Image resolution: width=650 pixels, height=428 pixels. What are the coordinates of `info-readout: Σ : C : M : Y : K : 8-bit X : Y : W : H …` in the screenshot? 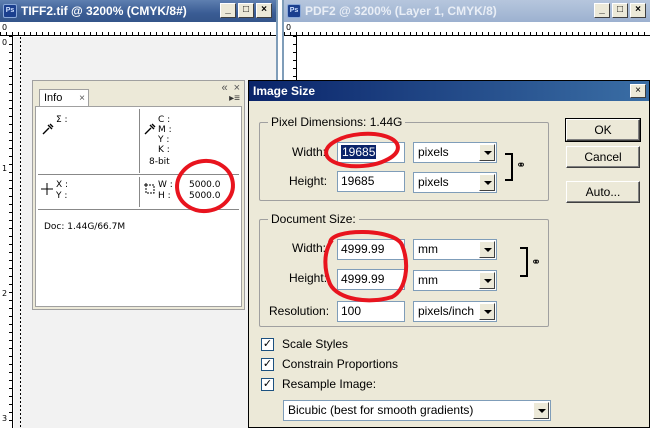 It's located at (138, 206).